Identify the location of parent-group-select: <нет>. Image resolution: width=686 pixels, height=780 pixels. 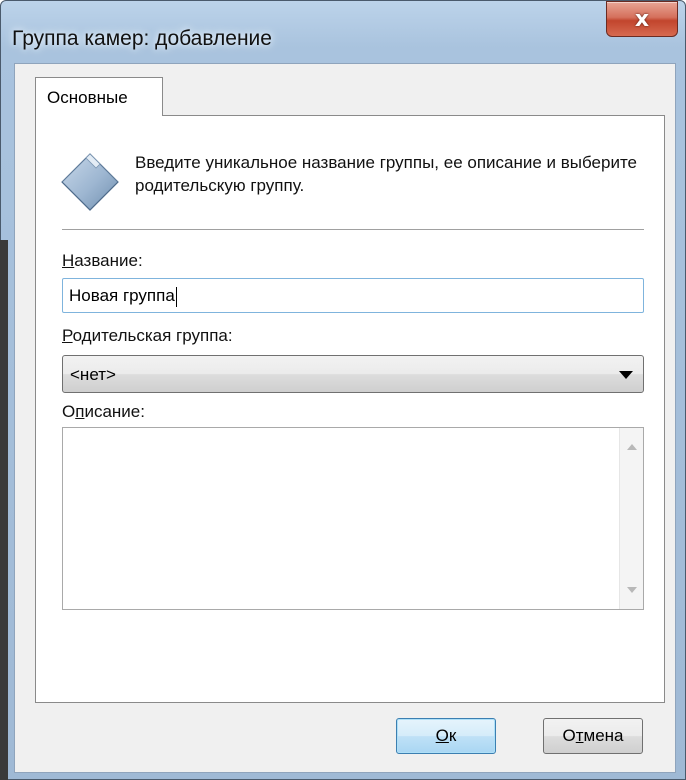
(353, 374).